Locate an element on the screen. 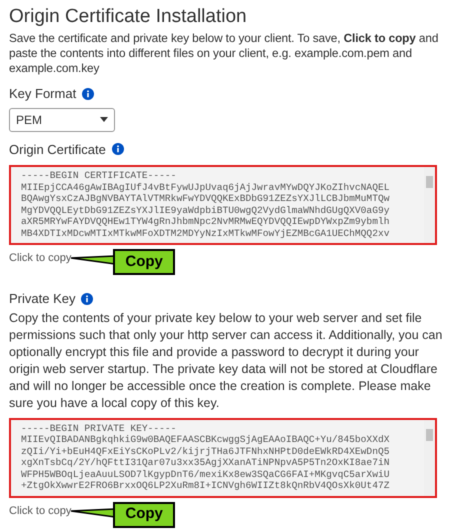 The image size is (474, 530). section-label: Private Key is located at coordinates (42, 299).